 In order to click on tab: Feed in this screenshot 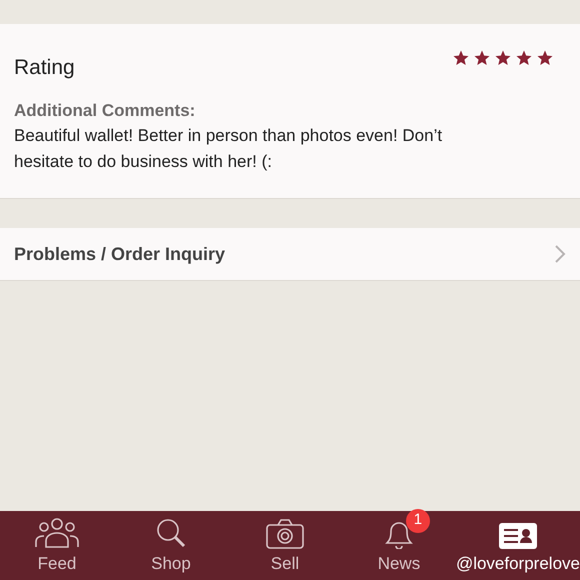, I will do `click(57, 545)`.